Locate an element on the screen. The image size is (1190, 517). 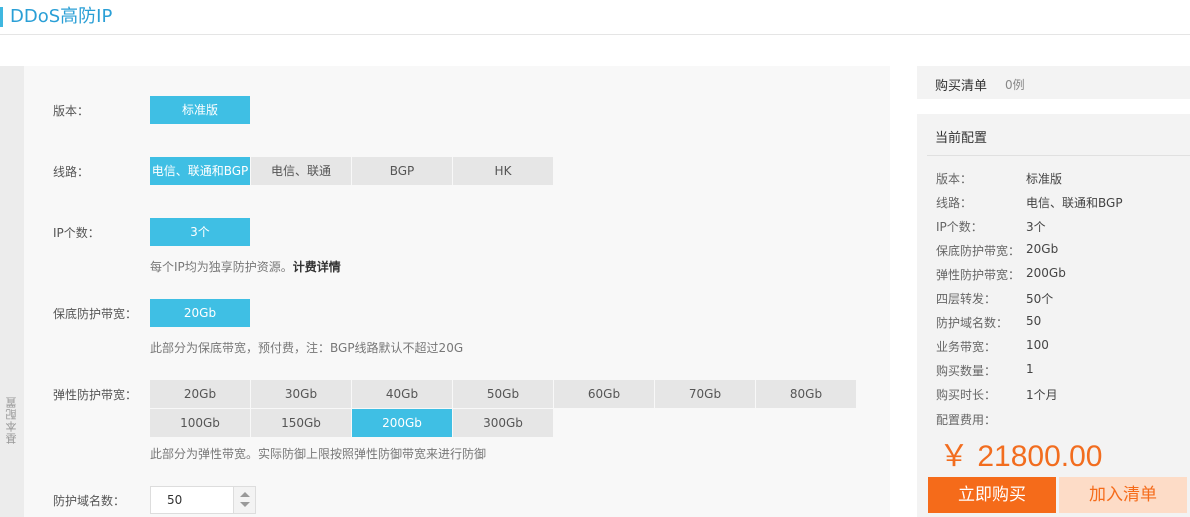
config-key: 业务带宽： is located at coordinates (966, 347).